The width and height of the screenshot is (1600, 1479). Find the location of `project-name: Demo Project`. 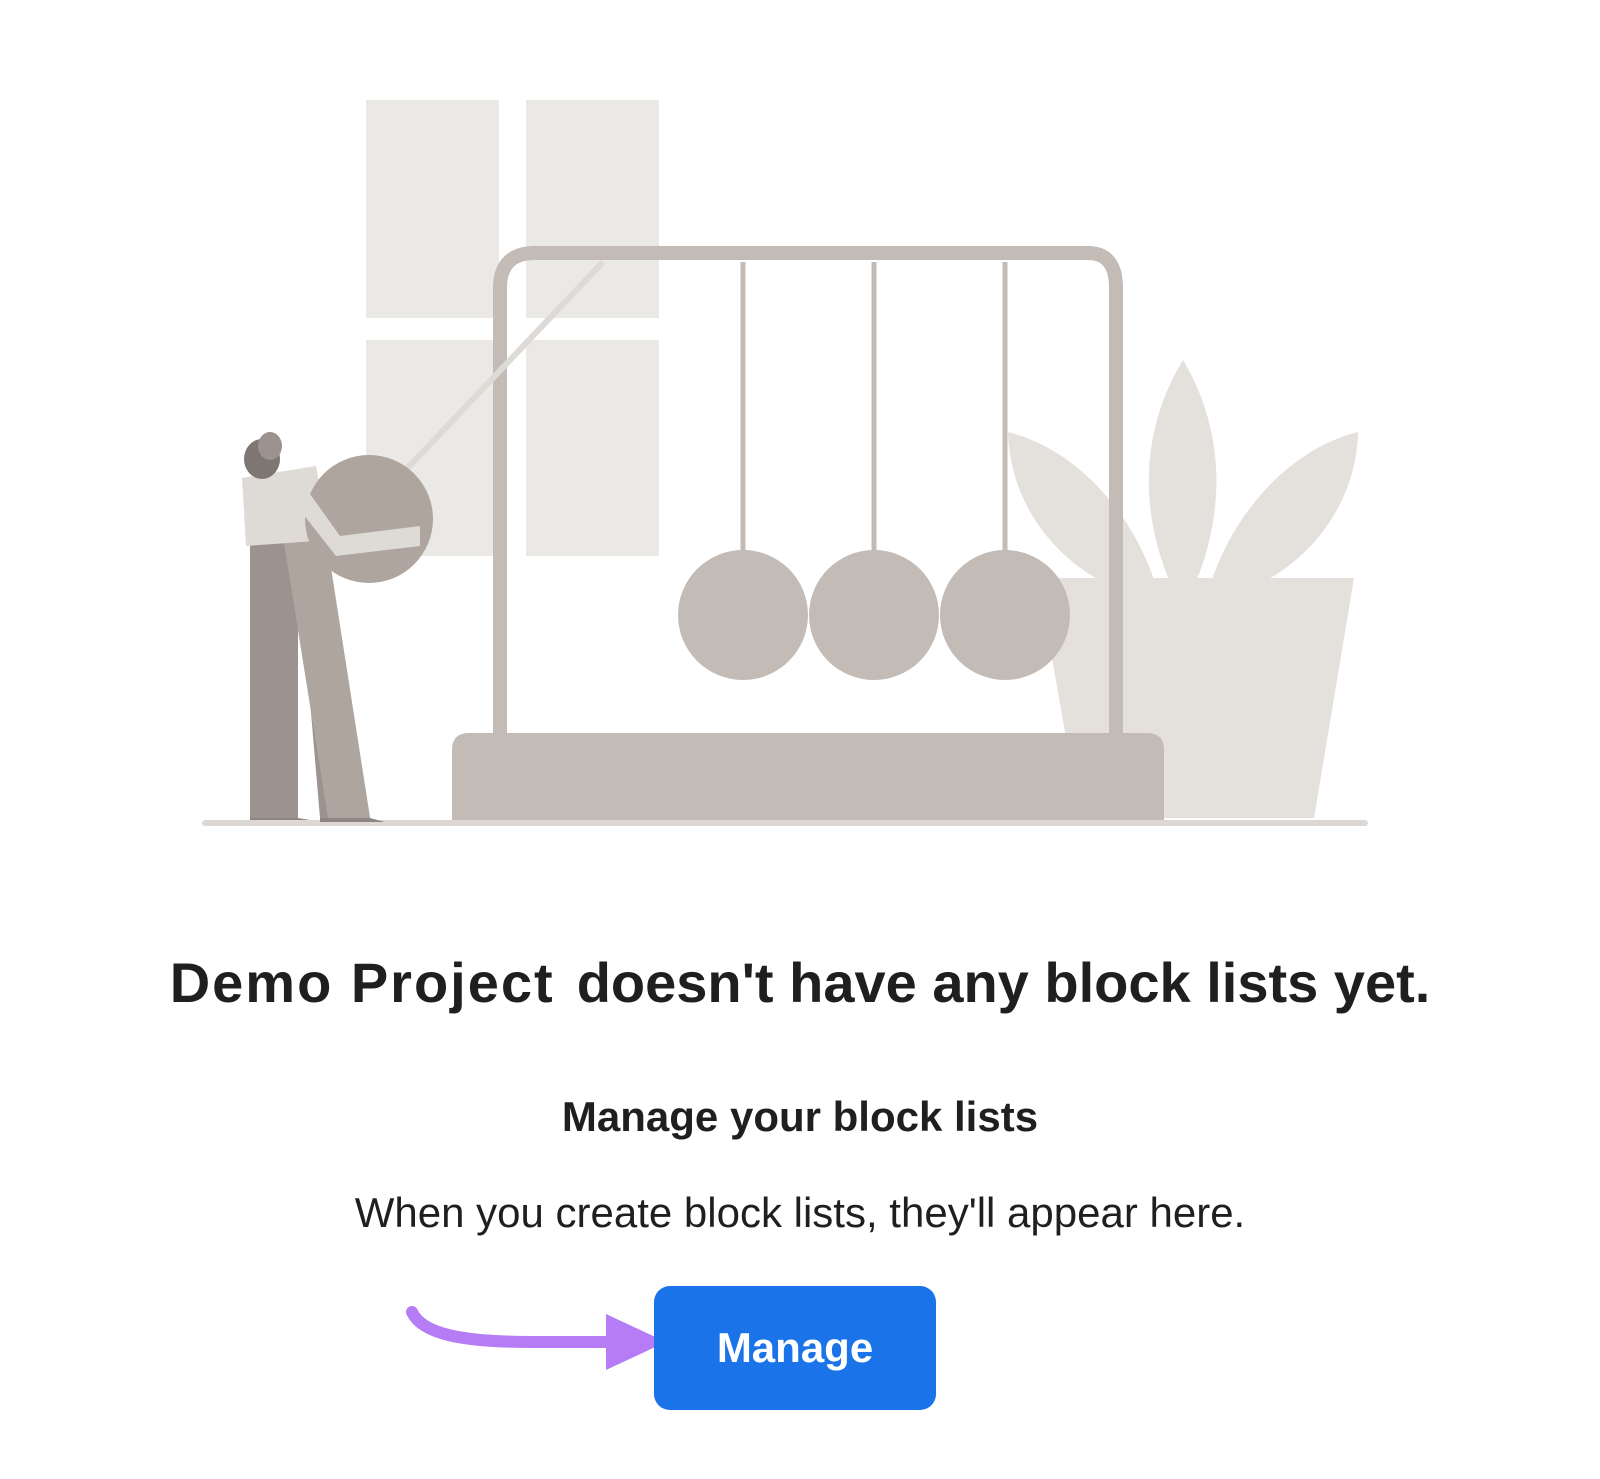

project-name: Demo Project is located at coordinates (362, 982).